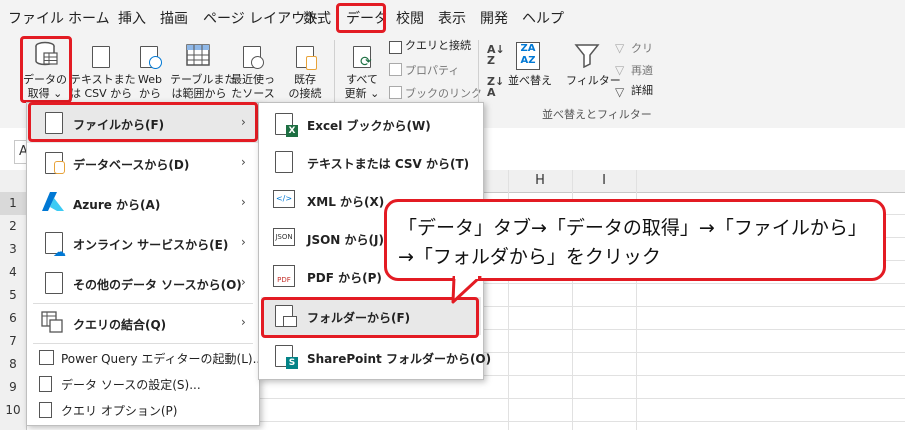 The width and height of the screenshot is (905, 430). Describe the element at coordinates (587, 57) in the screenshot. I see `filter-icon` at that location.